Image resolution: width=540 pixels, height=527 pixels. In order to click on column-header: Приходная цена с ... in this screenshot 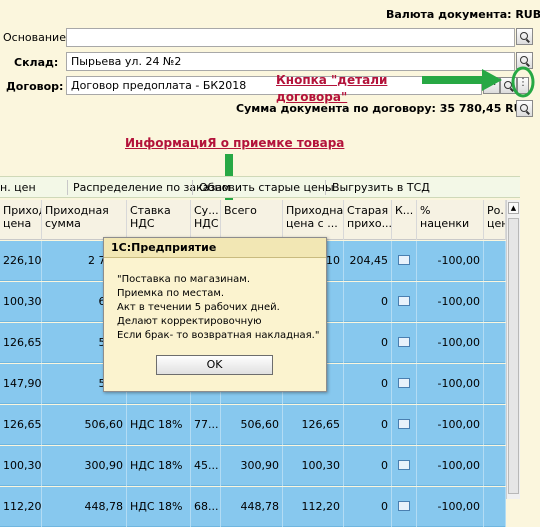, I will do `click(313, 220)`.